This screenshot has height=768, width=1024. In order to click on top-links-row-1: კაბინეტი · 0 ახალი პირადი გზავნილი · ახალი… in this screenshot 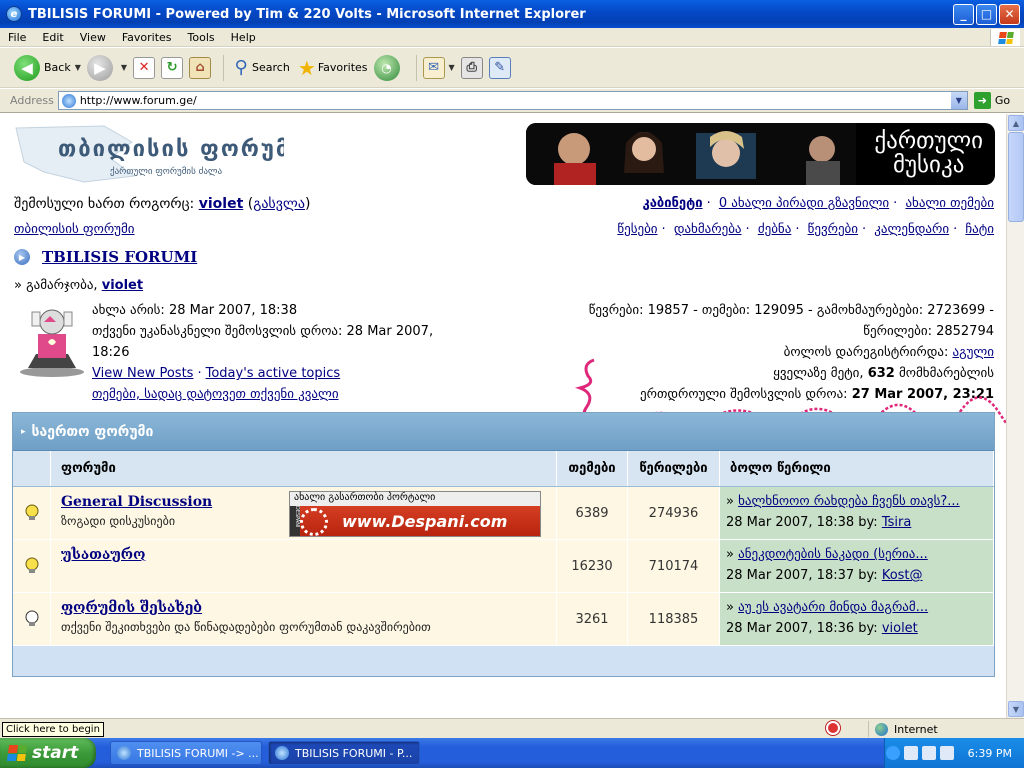, I will do `click(818, 203)`.